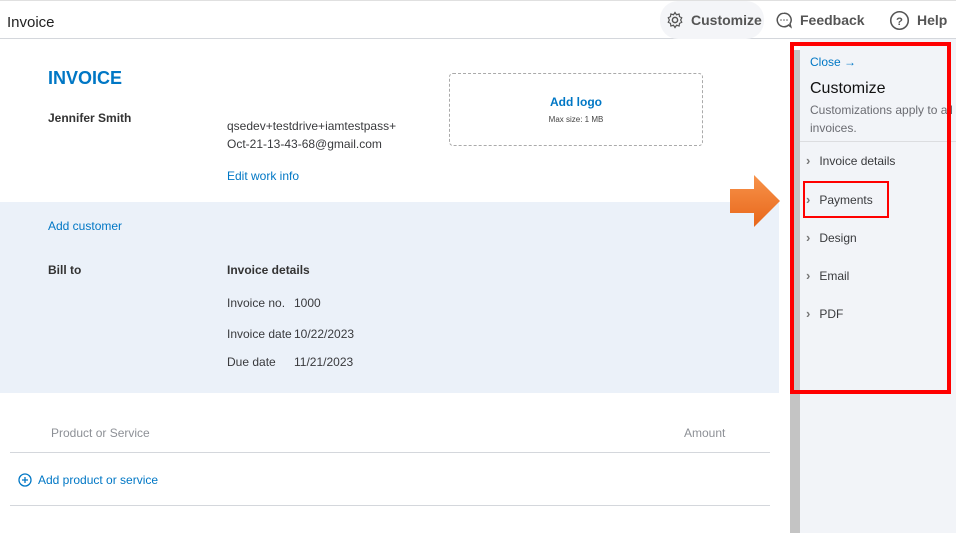 The height and width of the screenshot is (533, 956). Describe the element at coordinates (478, 19) in the screenshot. I see `top-bar: Invoice Customize Feedback ? Help` at that location.